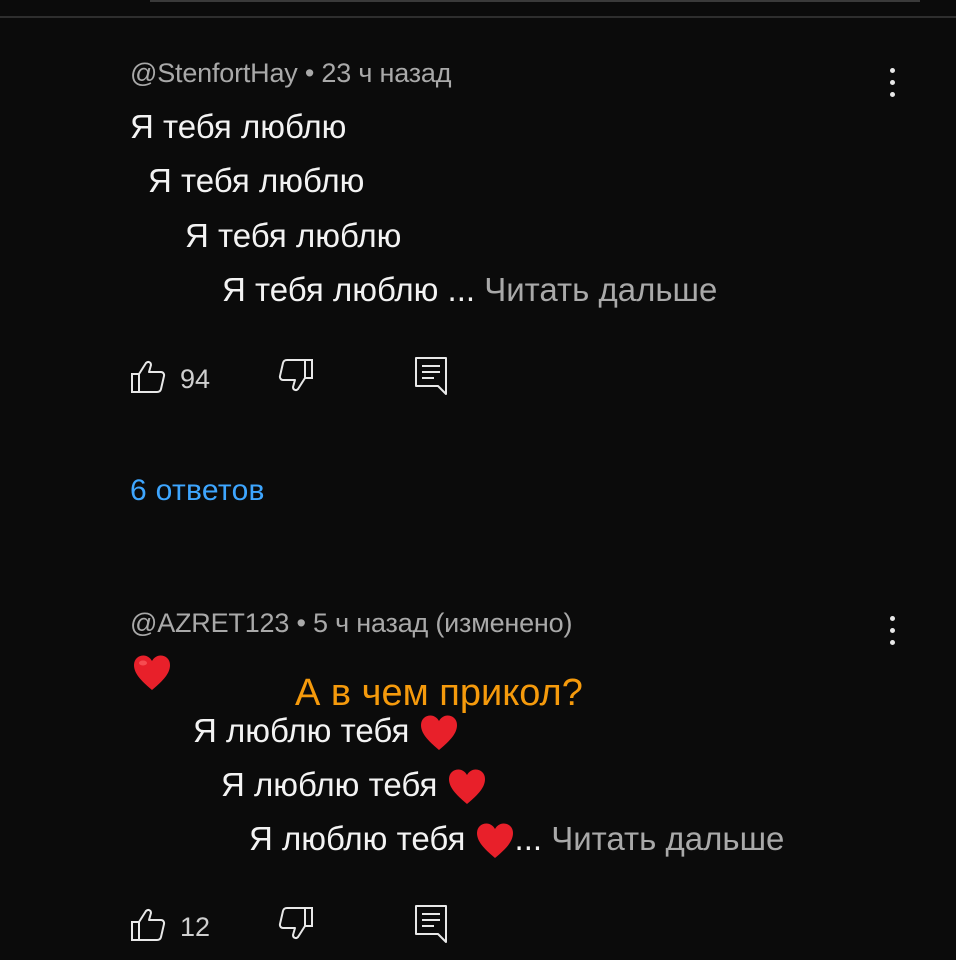 This screenshot has width=956, height=960. Describe the element at coordinates (197, 491) in the screenshot. I see `view-replies-link: 6 ответов` at that location.